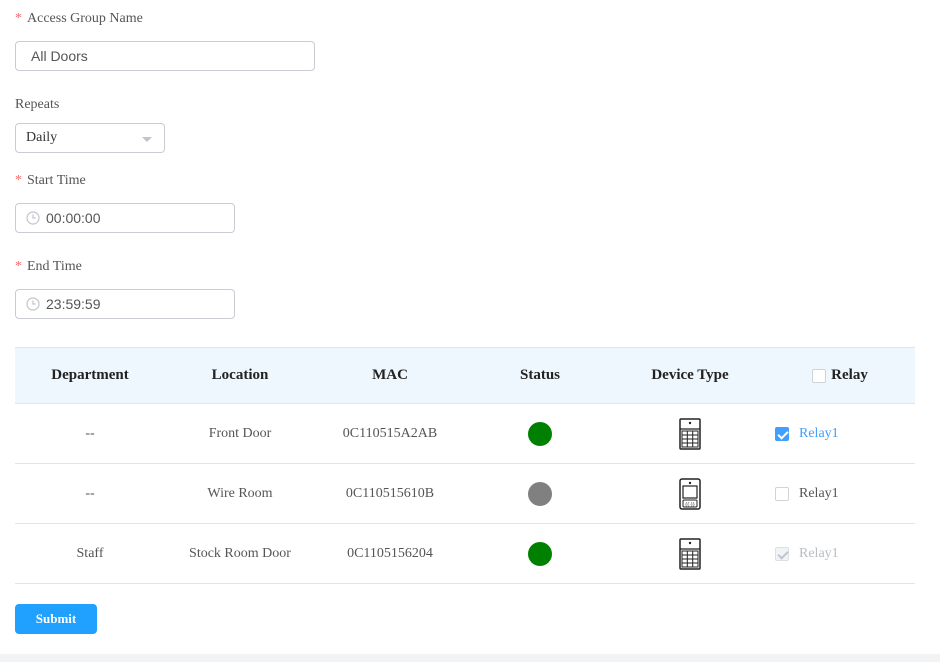 This screenshot has height=662, width=940. I want to click on cell-mac: 0C110515610B, so click(390, 493).